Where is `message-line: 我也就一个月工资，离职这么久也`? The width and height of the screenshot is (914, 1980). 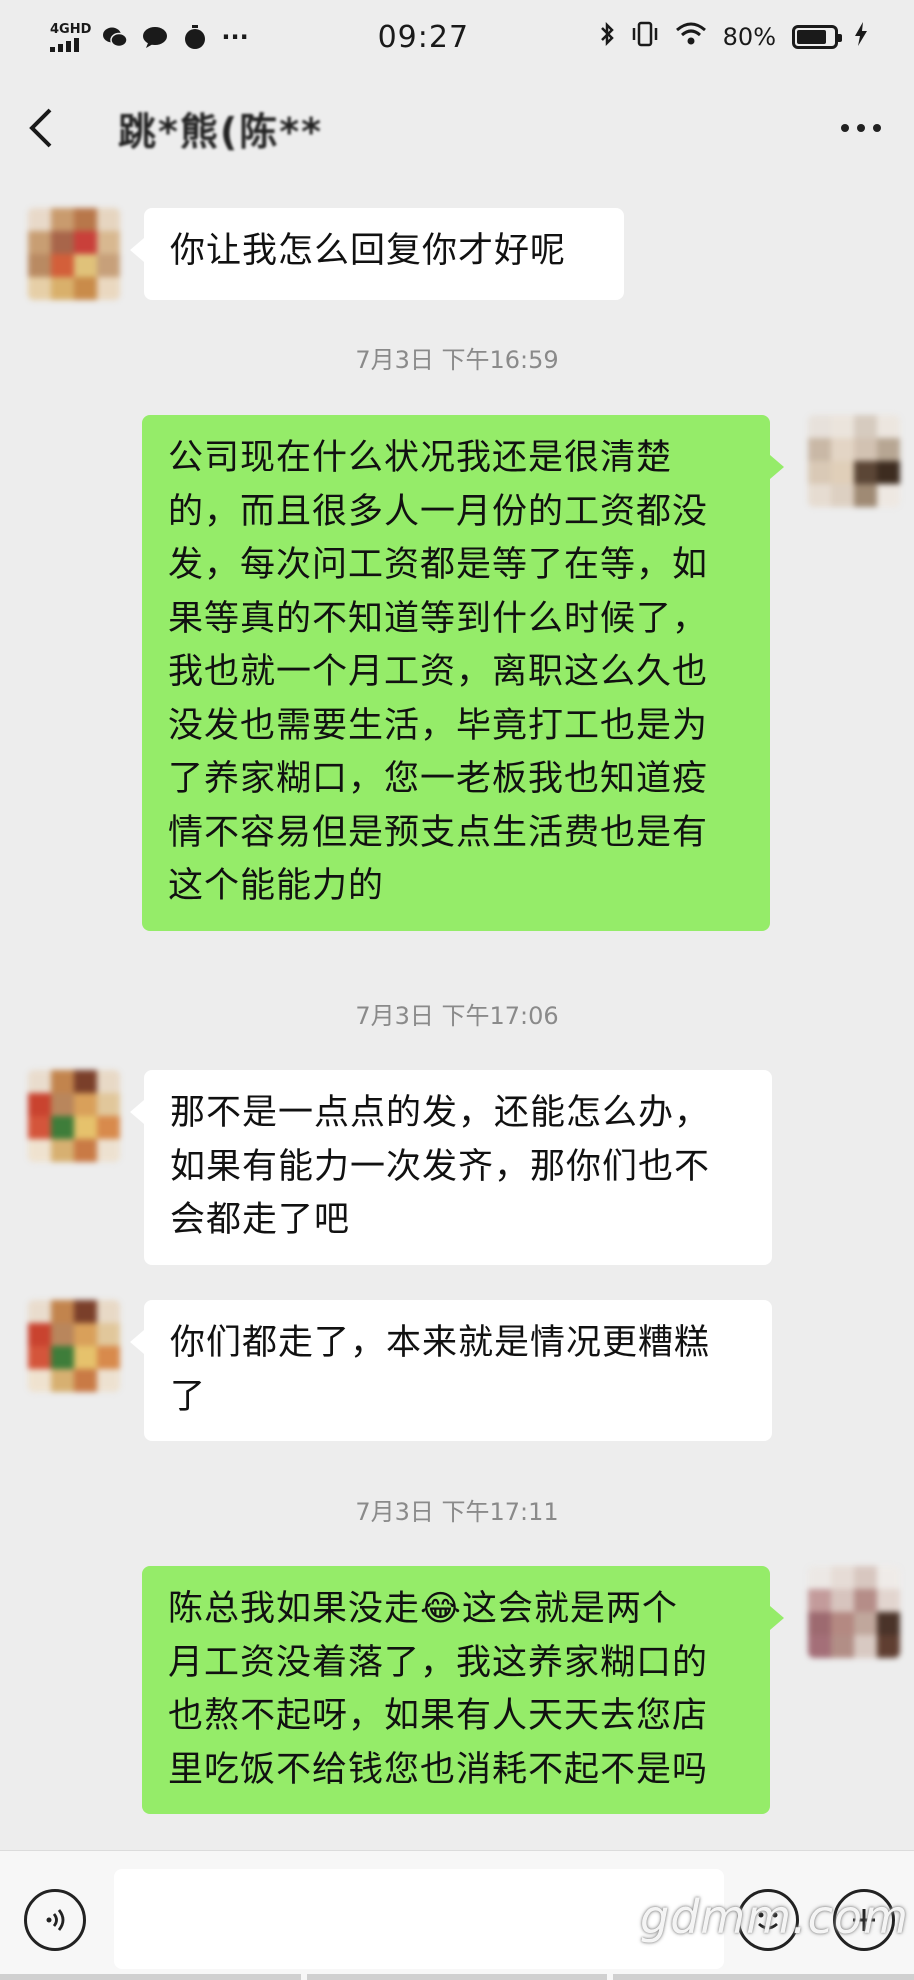
message-line: 我也就一个月工资，离职这么久也 is located at coordinates (438, 672).